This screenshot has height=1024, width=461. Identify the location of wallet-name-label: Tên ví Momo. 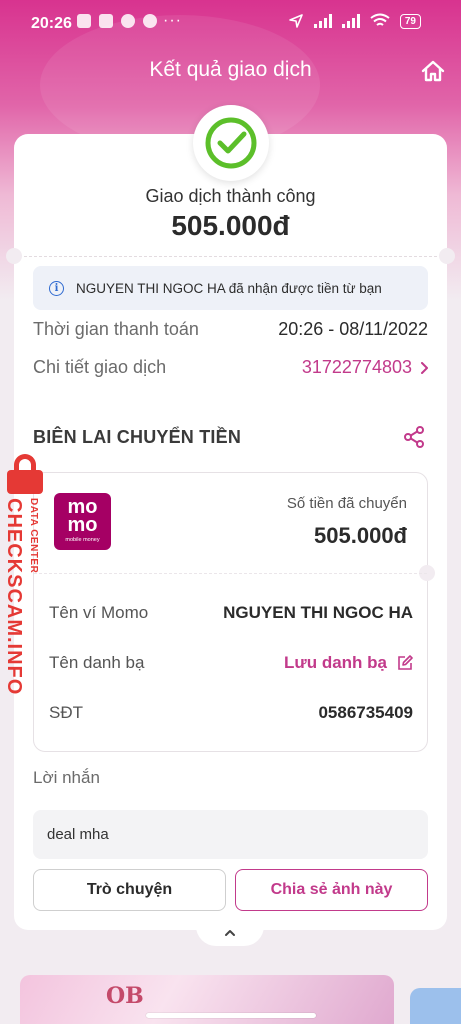
(99, 612).